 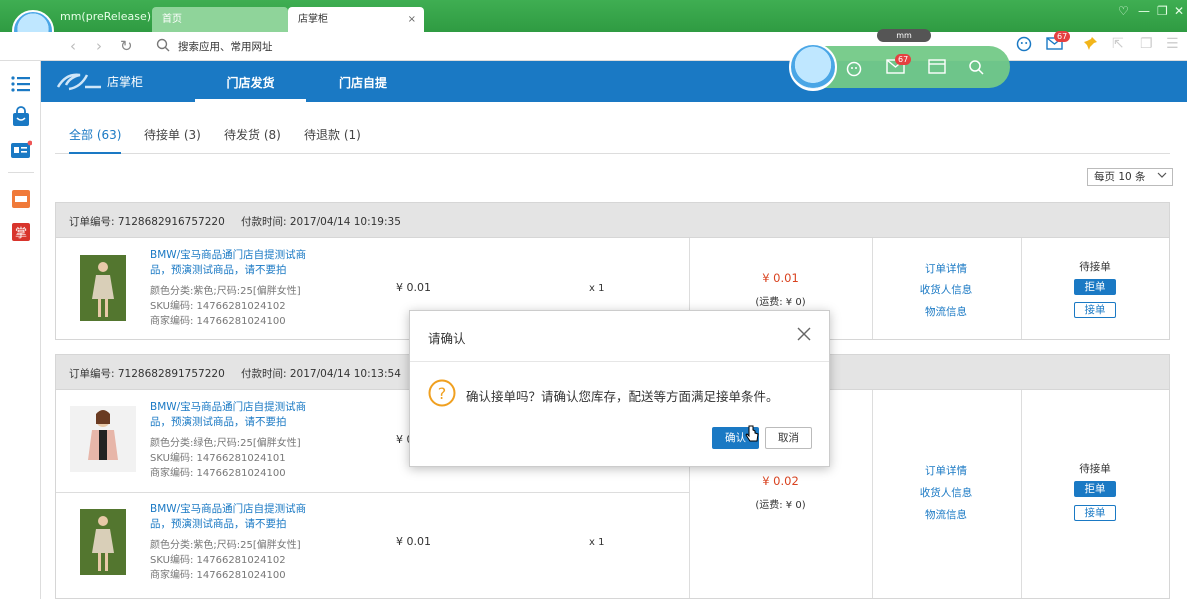 What do you see at coordinates (99, 46) in the screenshot?
I see `forward-icon: ›` at bounding box center [99, 46].